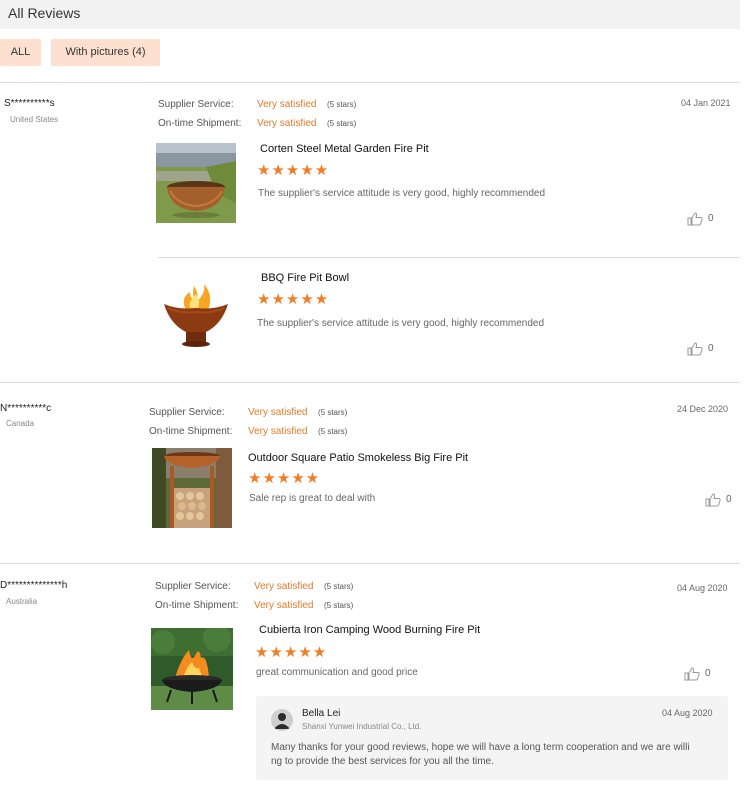 The image size is (750, 789). What do you see at coordinates (687, 713) in the screenshot?
I see `reply-date: 04 Aug 2020` at bounding box center [687, 713].